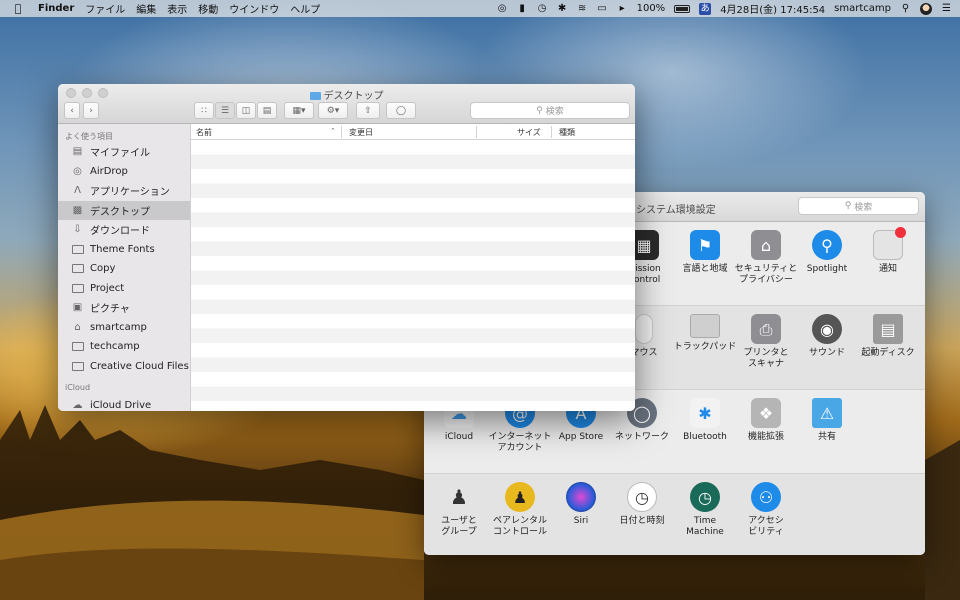 The image size is (960, 600). I want to click on forward-button: ›, so click(91, 110).